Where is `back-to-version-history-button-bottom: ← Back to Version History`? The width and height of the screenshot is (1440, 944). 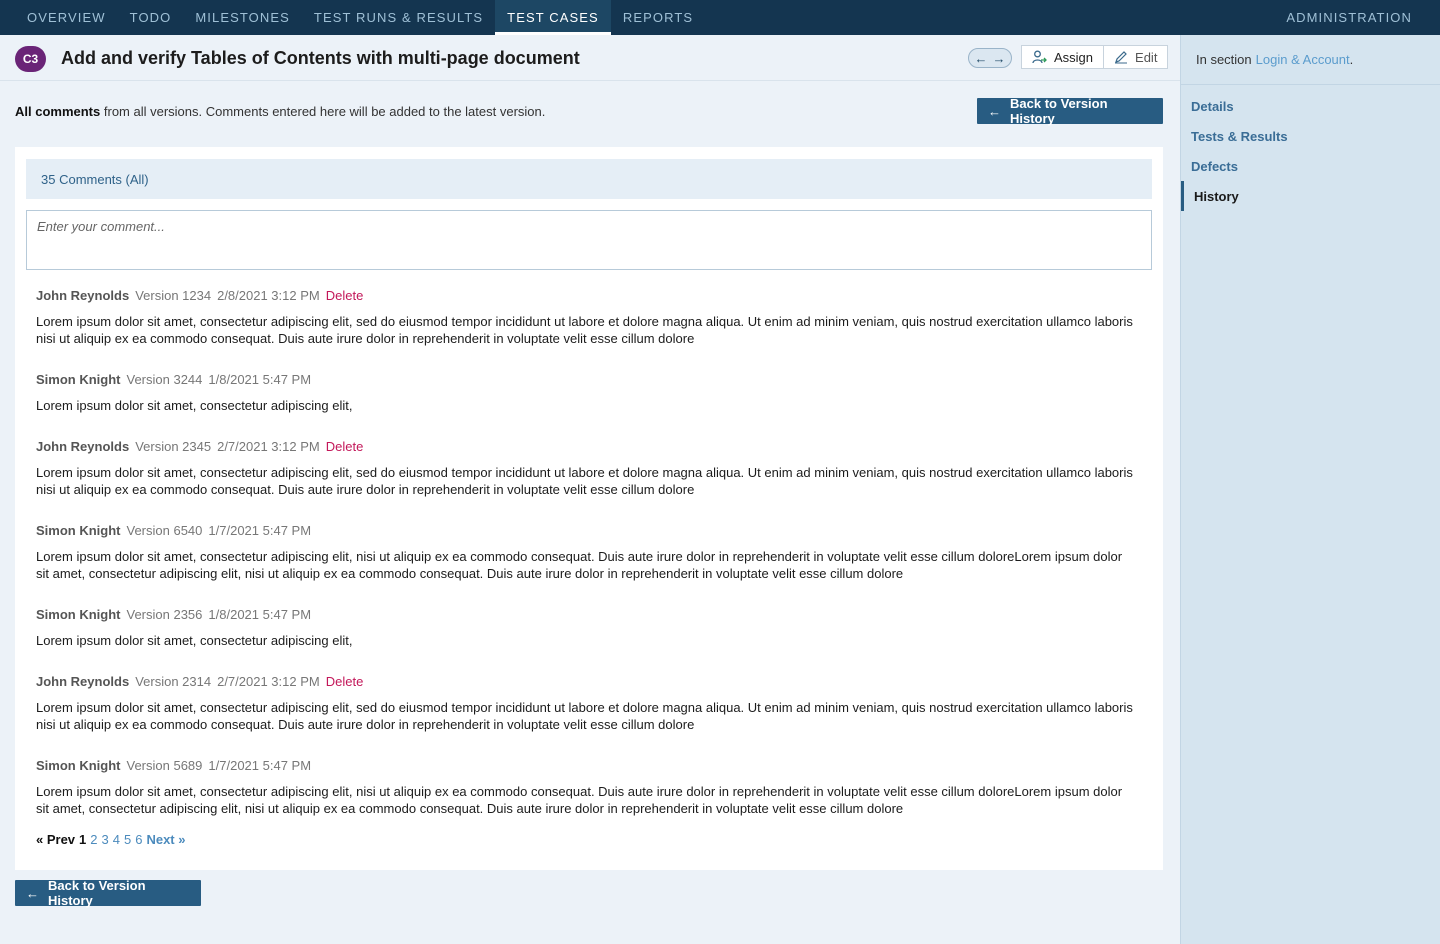
back-to-version-history-button-bottom: ← Back to Version History is located at coordinates (108, 893).